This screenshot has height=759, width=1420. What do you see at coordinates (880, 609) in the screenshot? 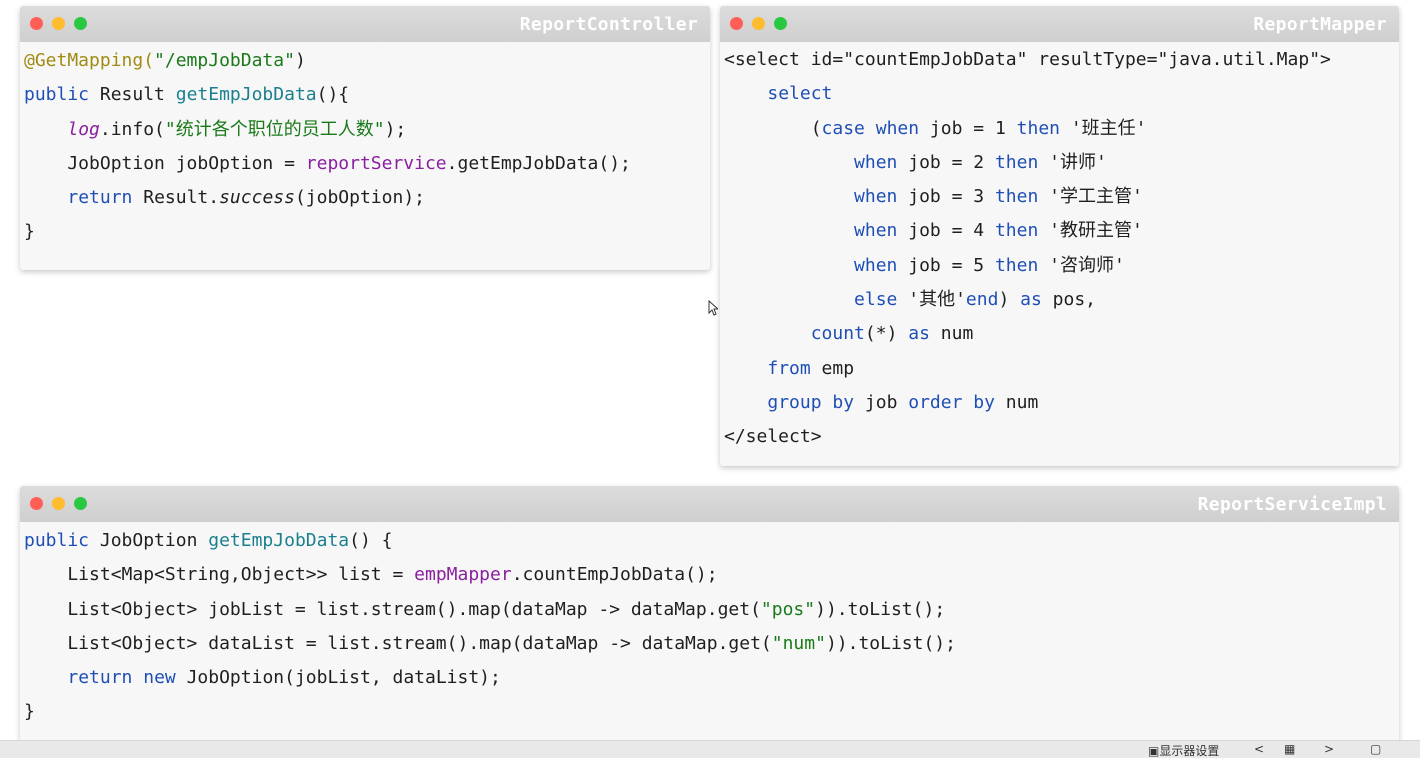
I see `code-token: )).toList();` at bounding box center [880, 609].